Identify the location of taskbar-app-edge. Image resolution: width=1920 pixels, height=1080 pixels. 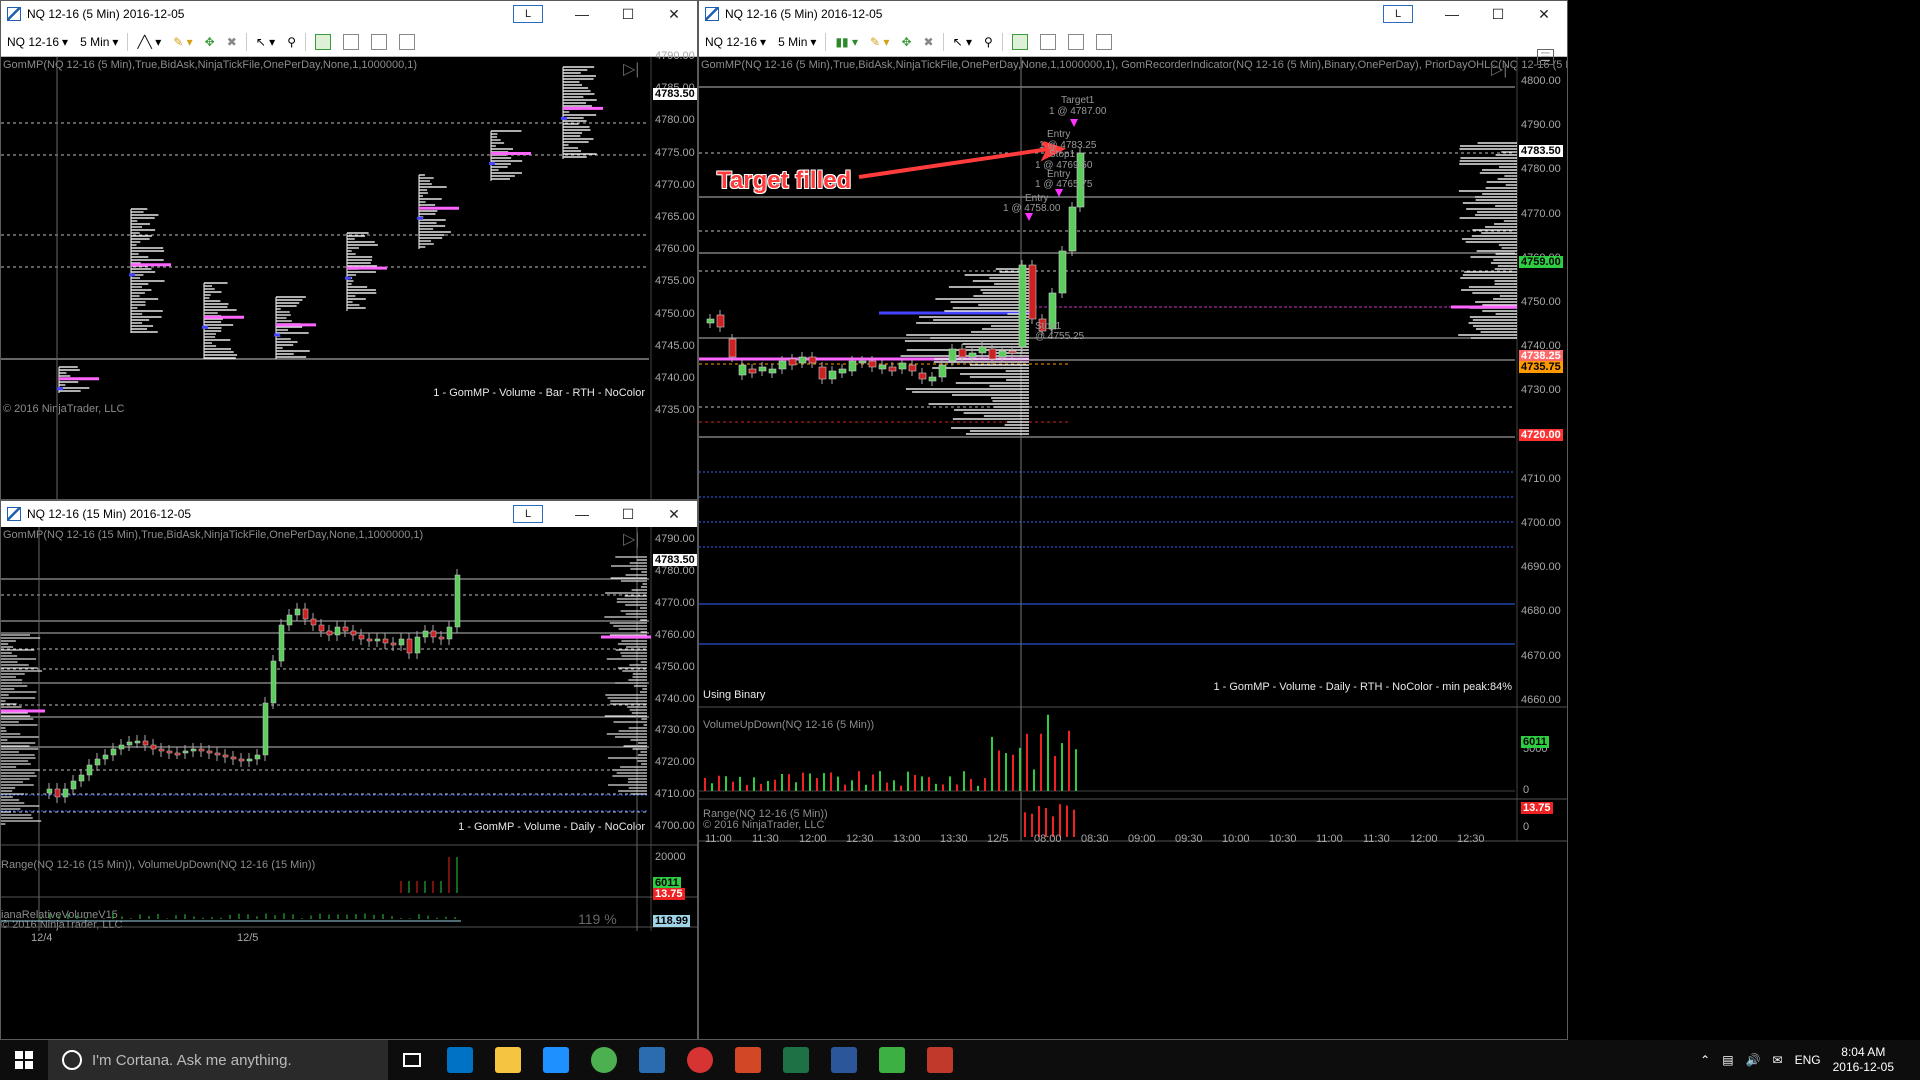
(556, 1060).